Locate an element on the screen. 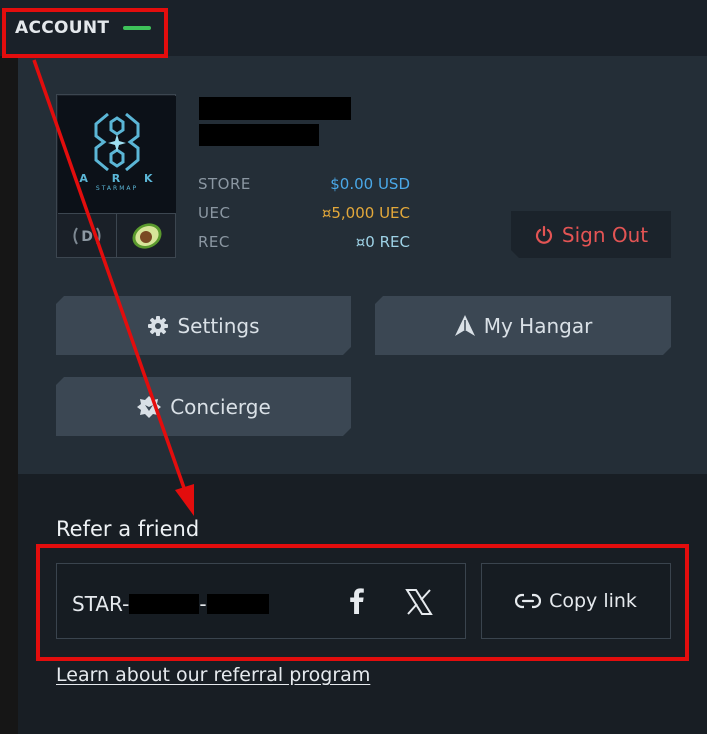 The width and height of the screenshot is (707, 734). d-badge: D is located at coordinates (87, 236).